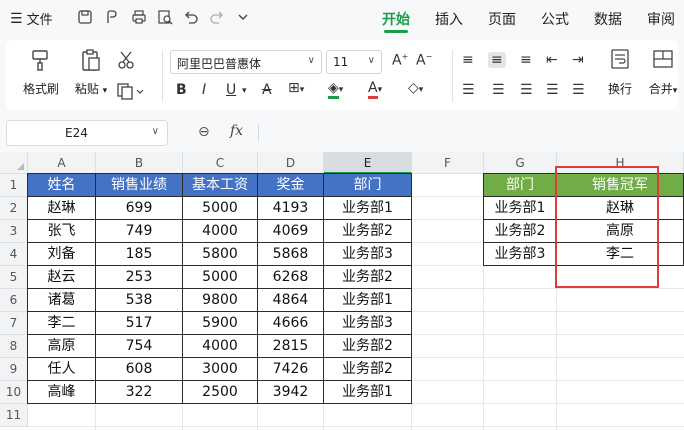  Describe the element at coordinates (520, 163) in the screenshot. I see `column-header-g: G` at that location.